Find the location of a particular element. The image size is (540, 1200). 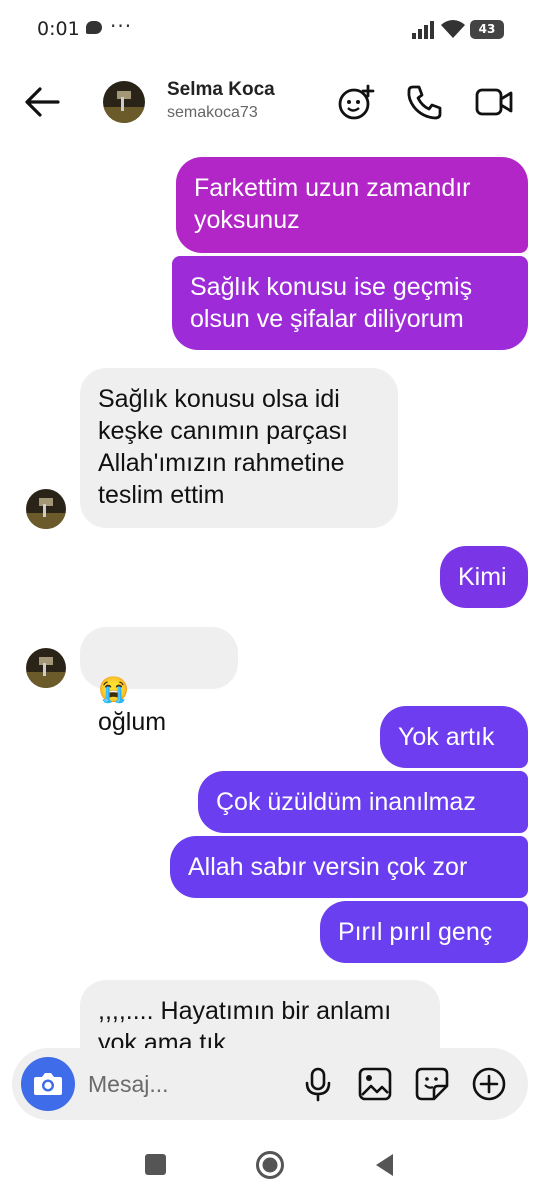

home-button is located at coordinates (270, 1165).